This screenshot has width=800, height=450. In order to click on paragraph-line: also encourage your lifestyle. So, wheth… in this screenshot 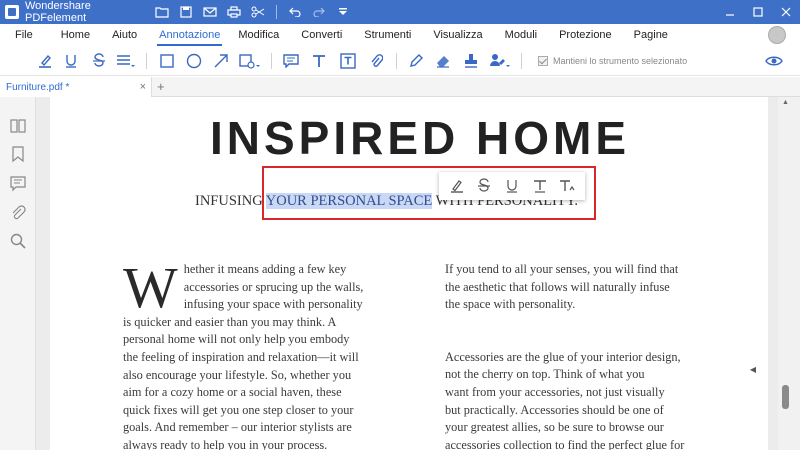, I will do `click(237, 374)`.